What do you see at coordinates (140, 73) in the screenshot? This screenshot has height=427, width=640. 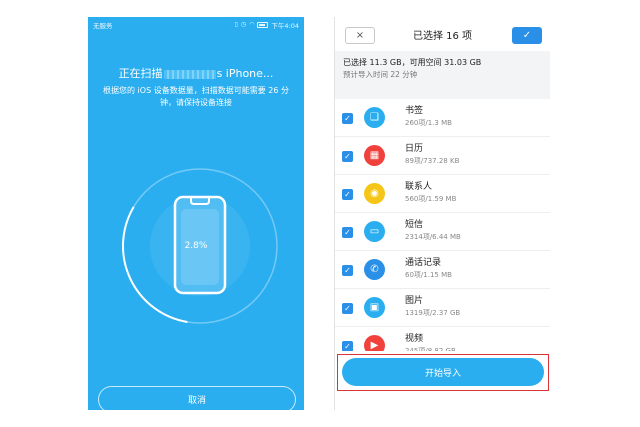 I see `scan-title-prefix: 正在扫描` at bounding box center [140, 73].